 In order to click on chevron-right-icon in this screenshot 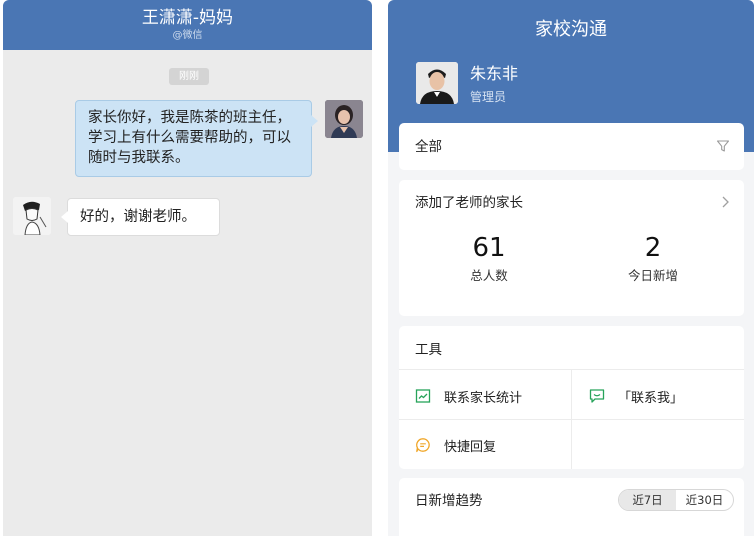, I will do `click(725, 202)`.